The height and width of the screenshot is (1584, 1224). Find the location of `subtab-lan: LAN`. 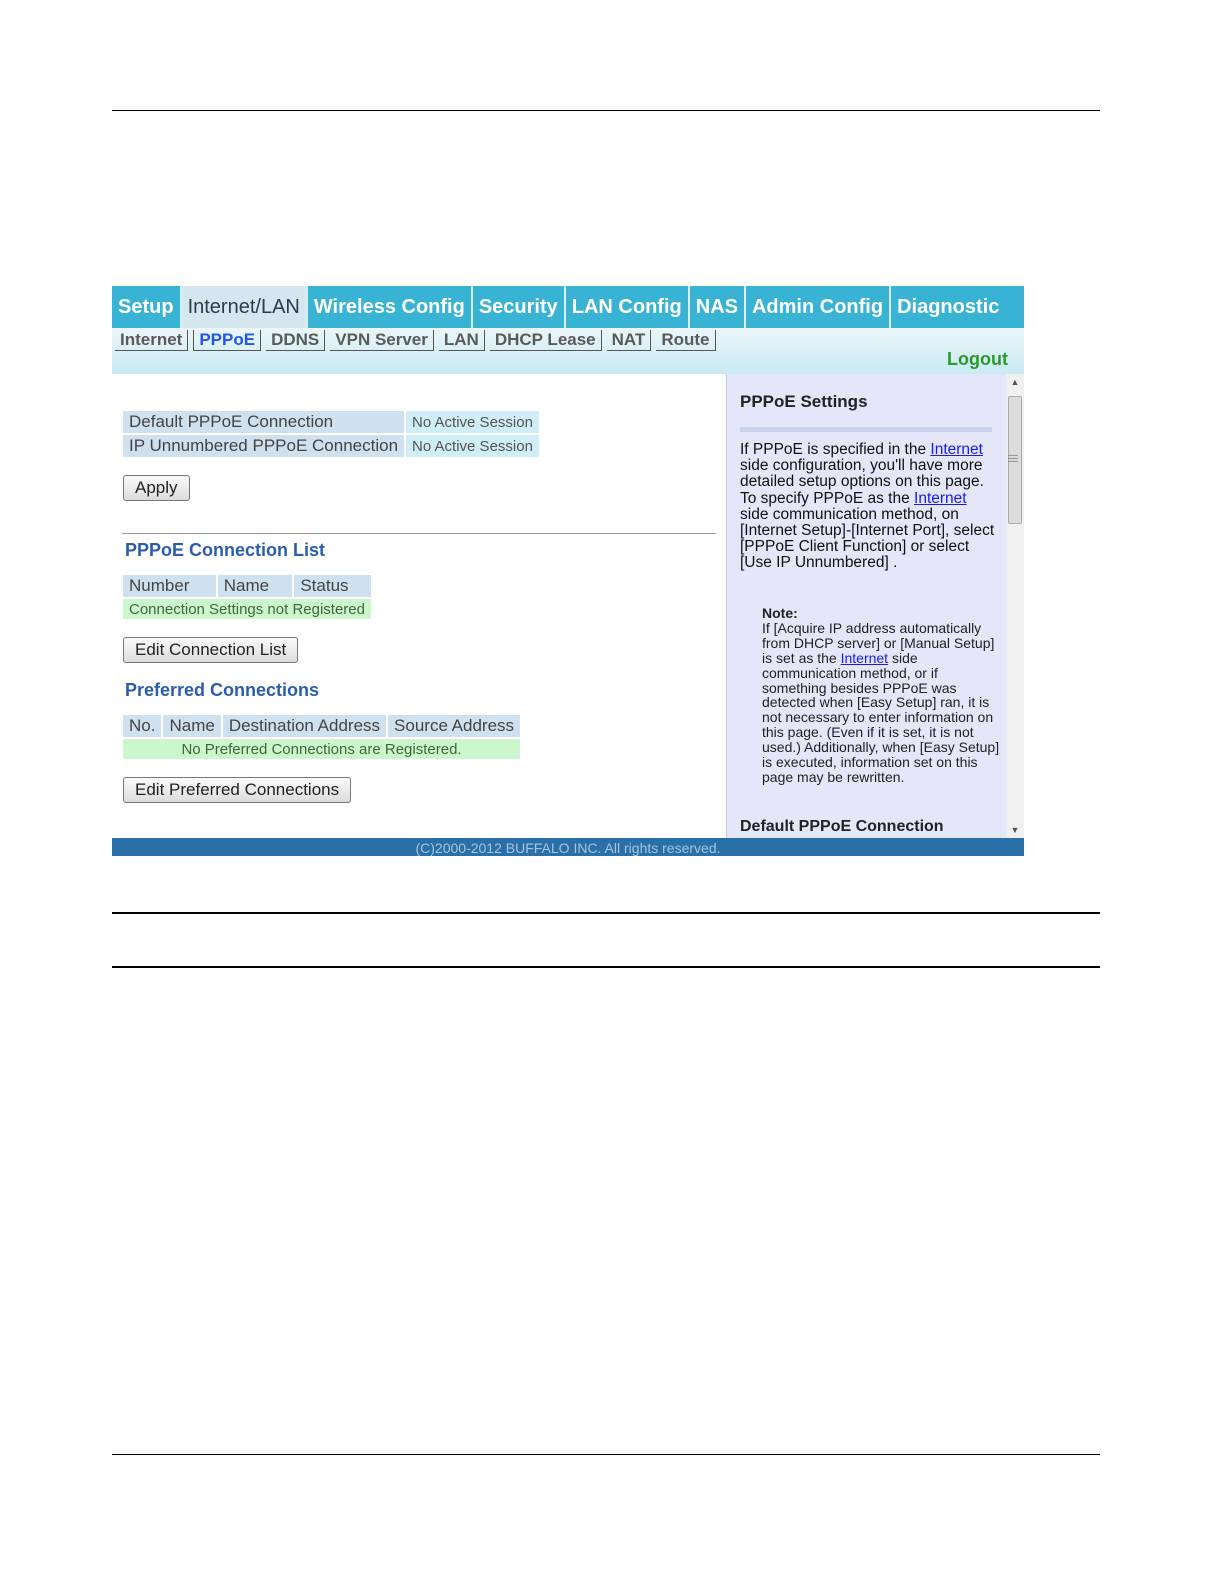

subtab-lan: LAN is located at coordinates (461, 340).